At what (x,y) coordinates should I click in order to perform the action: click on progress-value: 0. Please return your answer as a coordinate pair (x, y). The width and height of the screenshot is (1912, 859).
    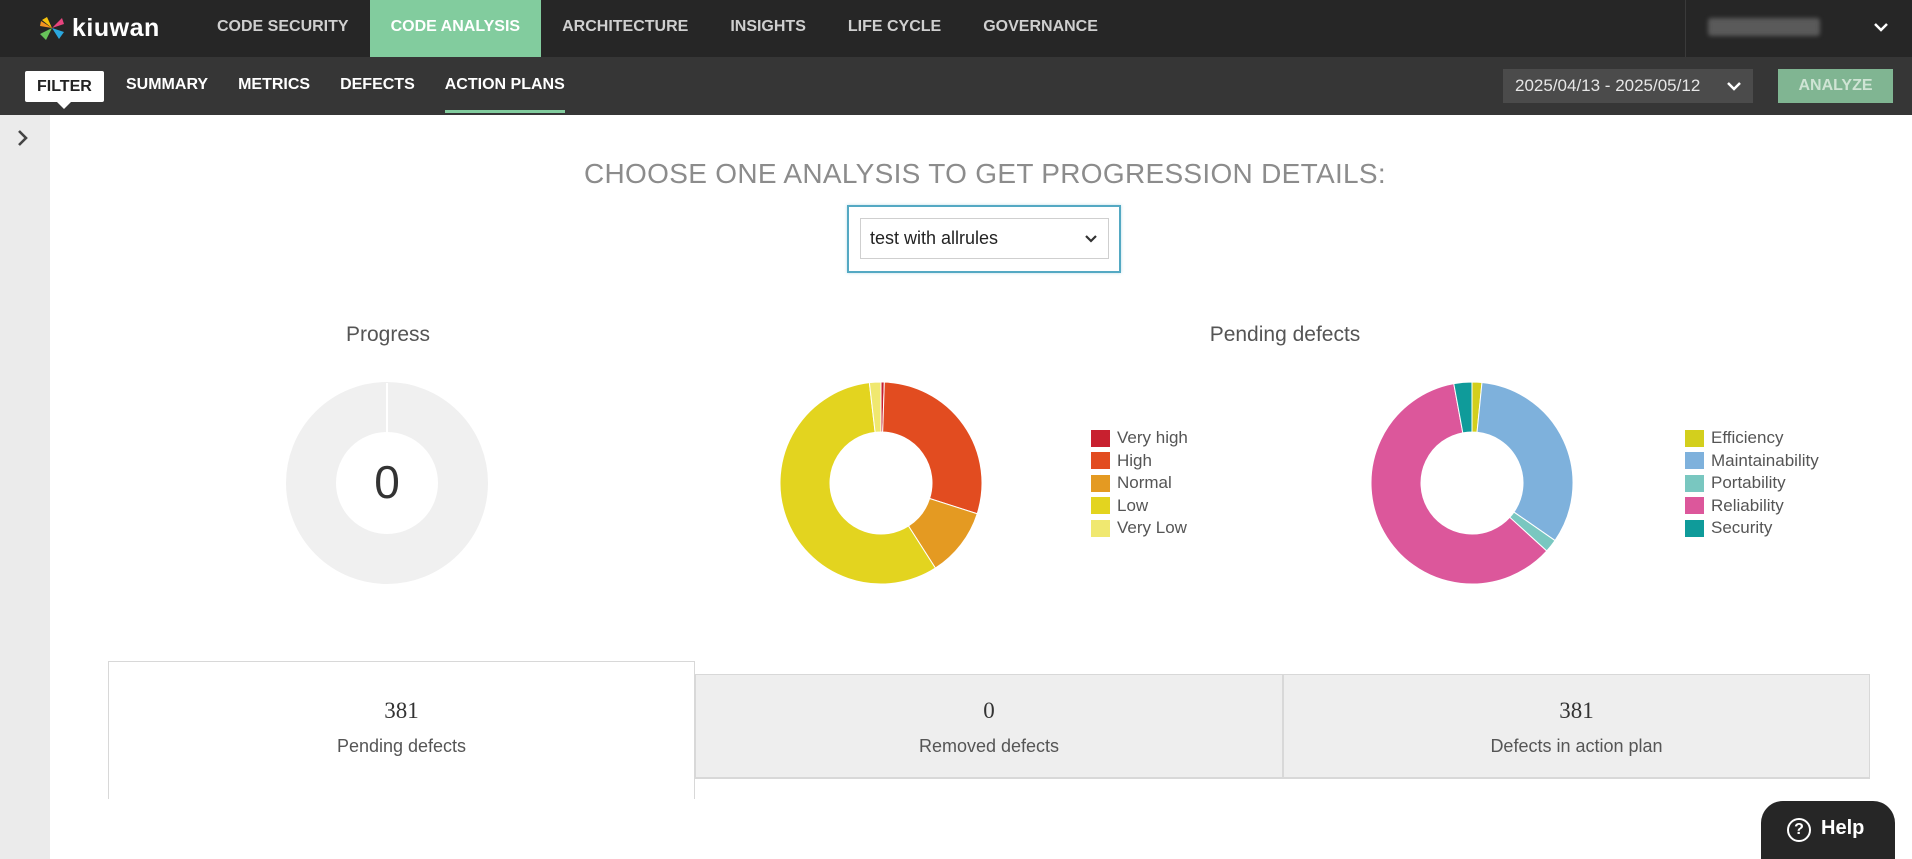
    Looking at the image, I should click on (387, 482).